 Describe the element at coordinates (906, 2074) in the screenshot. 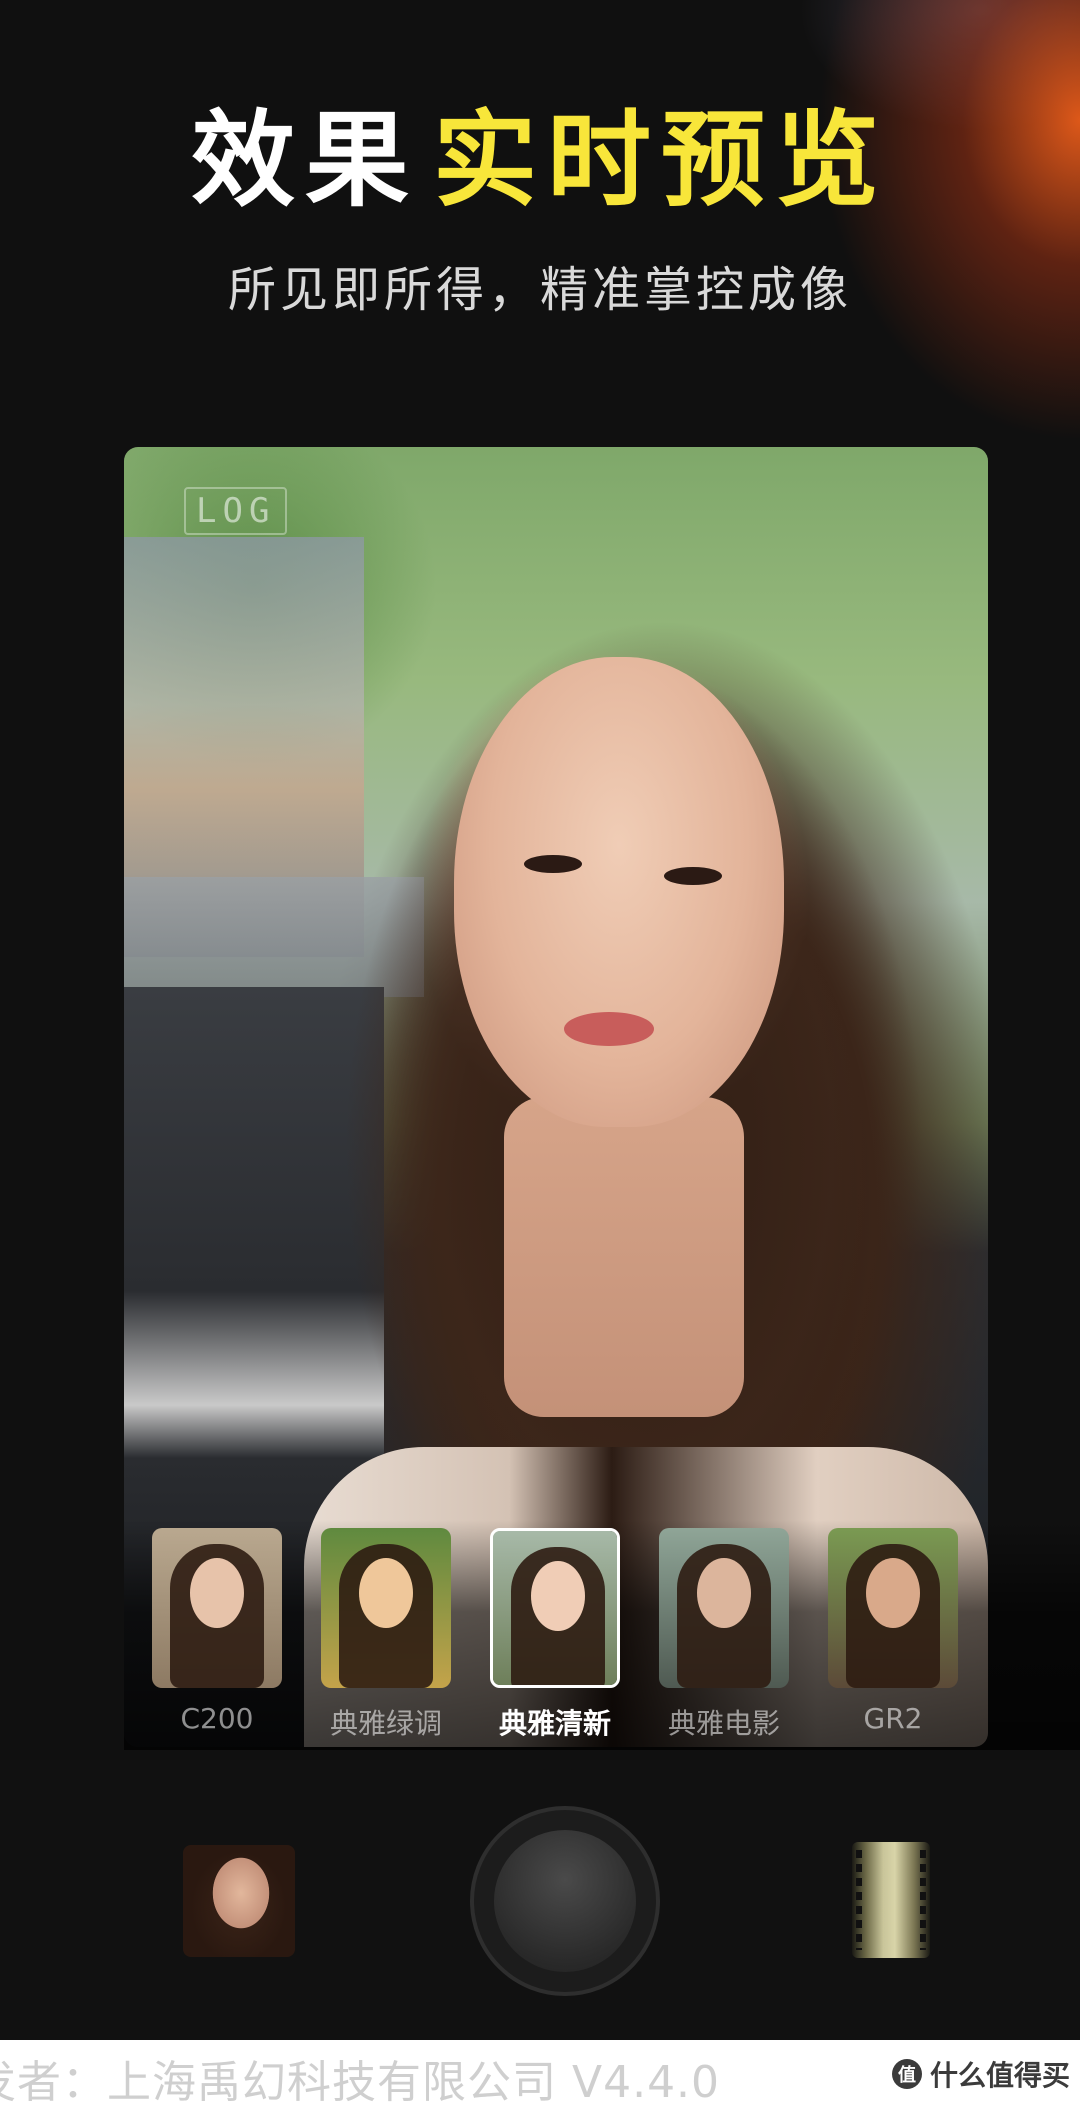

I see `watermark-logo-icon: 值` at that location.